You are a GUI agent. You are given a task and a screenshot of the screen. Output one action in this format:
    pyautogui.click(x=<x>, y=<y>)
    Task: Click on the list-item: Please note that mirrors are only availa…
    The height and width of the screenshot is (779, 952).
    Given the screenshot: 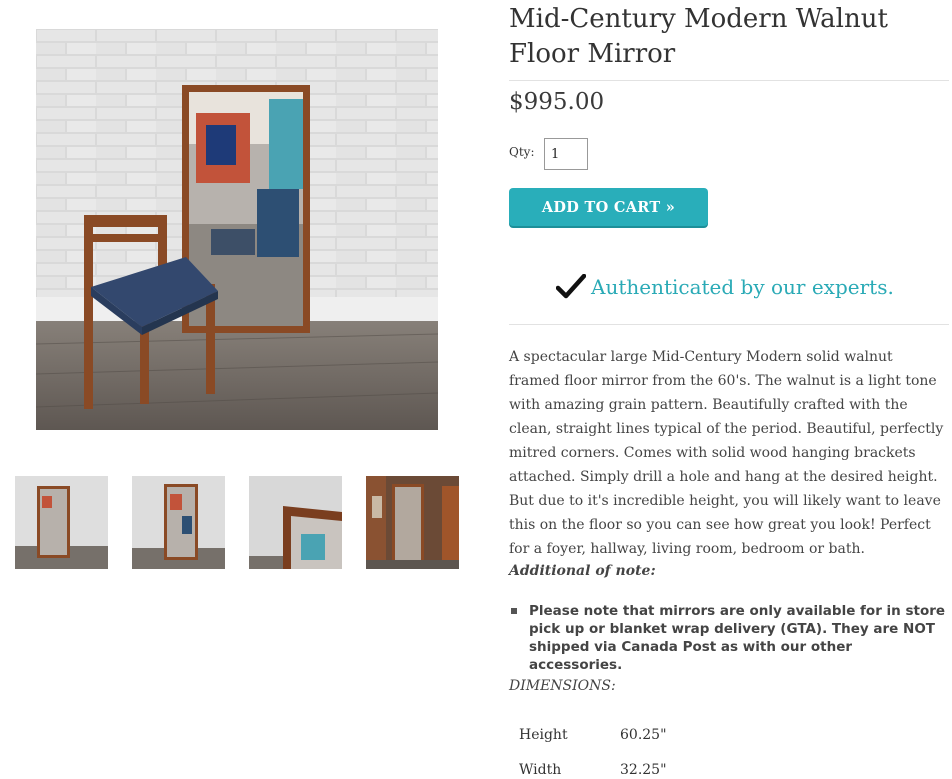 What is the action you would take?
    pyautogui.click(x=729, y=638)
    